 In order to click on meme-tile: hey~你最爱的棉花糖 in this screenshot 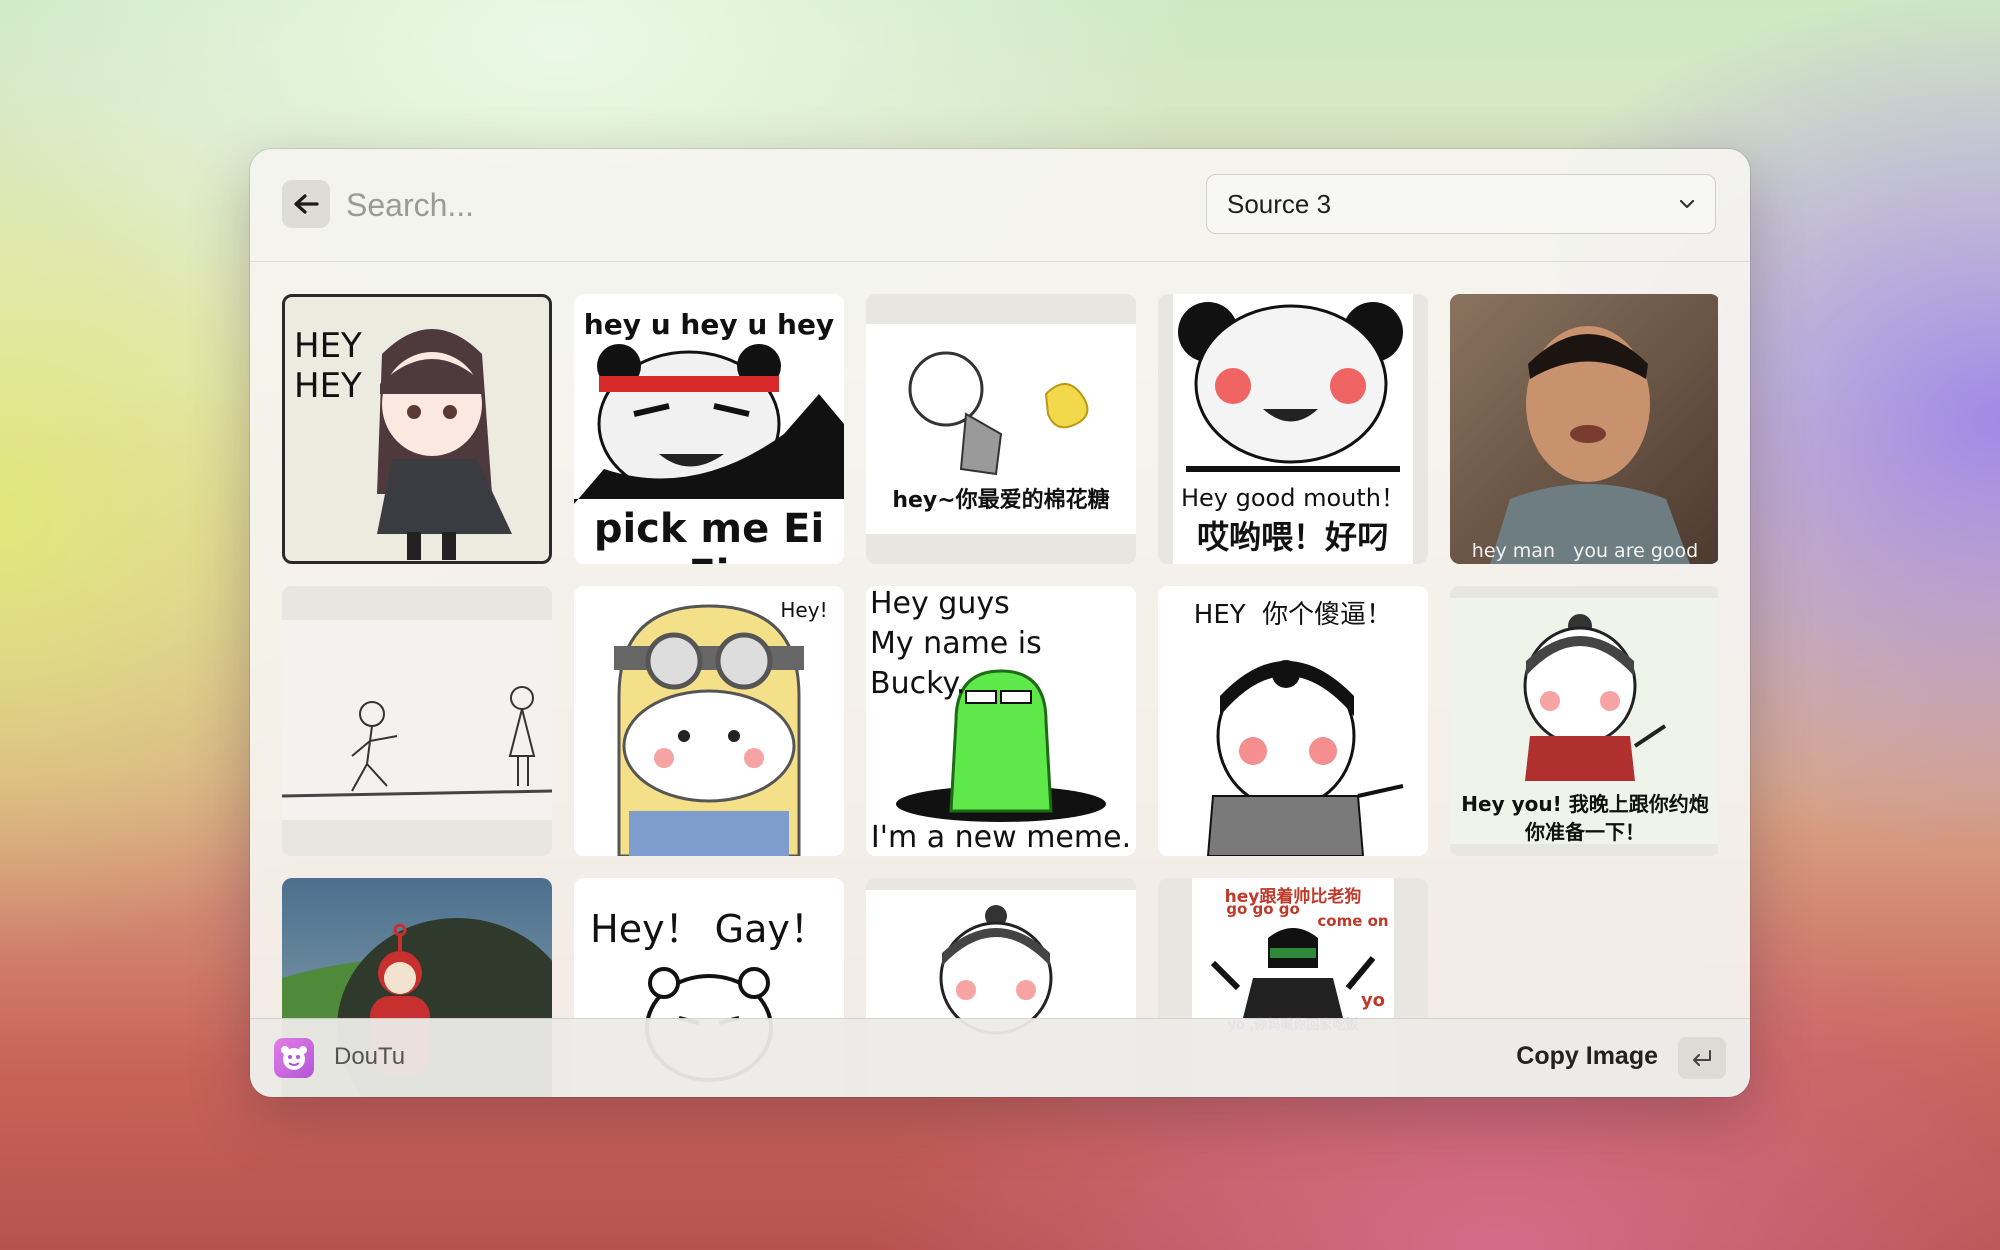, I will do `click(1001, 429)`.